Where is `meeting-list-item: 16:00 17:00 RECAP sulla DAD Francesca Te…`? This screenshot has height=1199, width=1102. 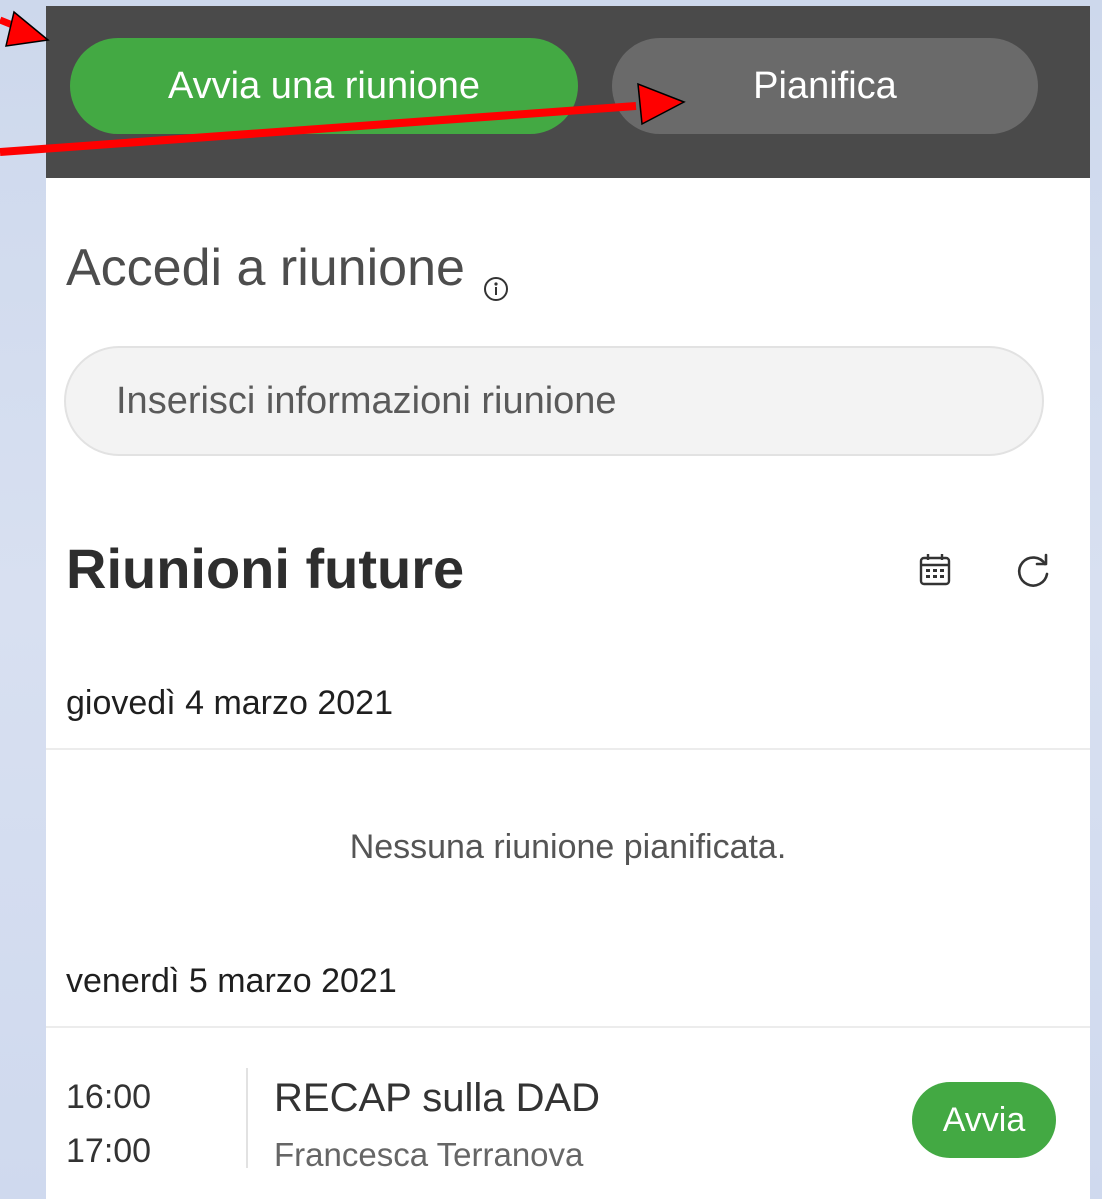 meeting-list-item: 16:00 17:00 RECAP sulla DAD Francesca Te… is located at coordinates (568, 1106).